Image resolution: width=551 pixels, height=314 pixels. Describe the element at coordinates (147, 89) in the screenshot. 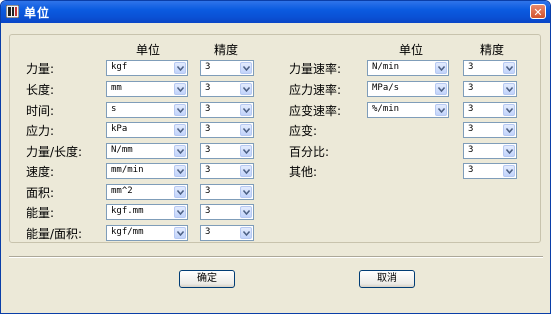

I see `unit-select: mm` at that location.